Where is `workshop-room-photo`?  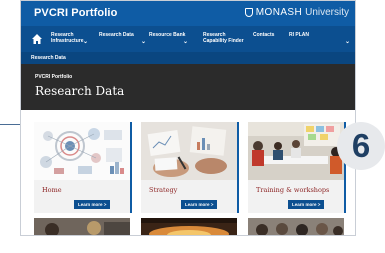 workshop-room-photo is located at coordinates (296, 151).